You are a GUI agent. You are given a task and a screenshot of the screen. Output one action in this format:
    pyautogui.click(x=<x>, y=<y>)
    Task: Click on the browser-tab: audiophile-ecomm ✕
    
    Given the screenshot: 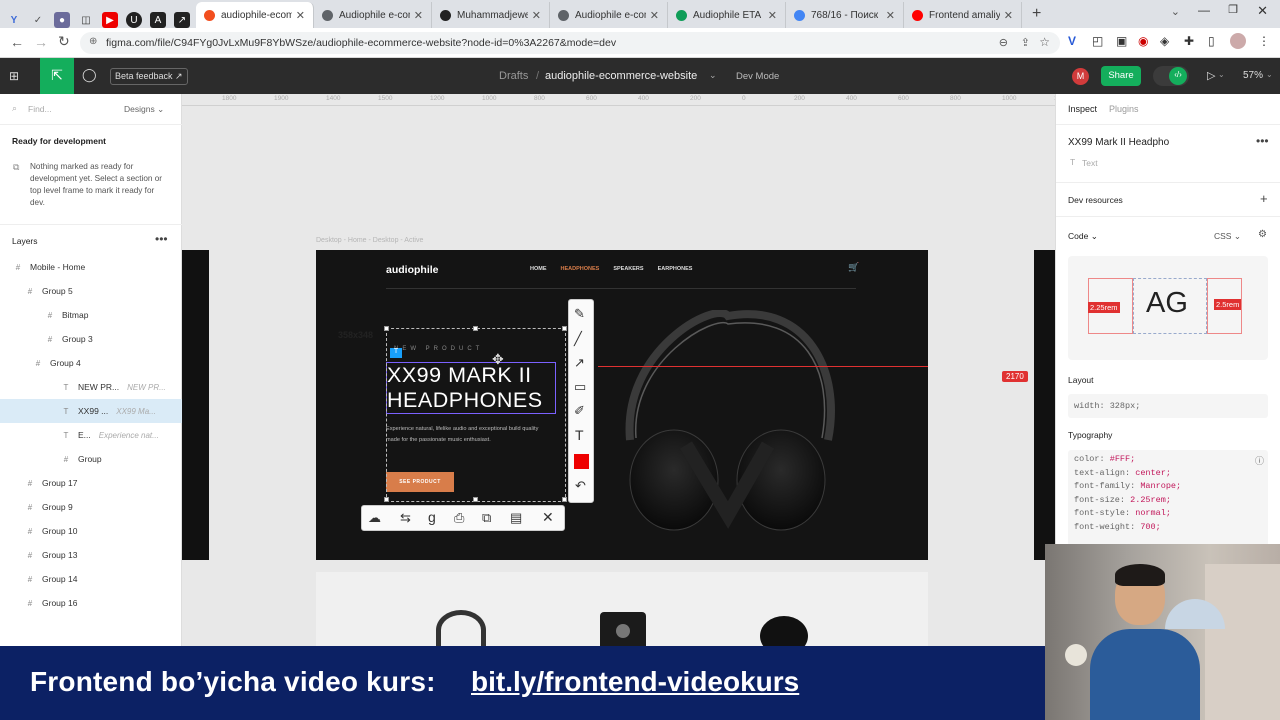 What is the action you would take?
    pyautogui.click(x=255, y=15)
    